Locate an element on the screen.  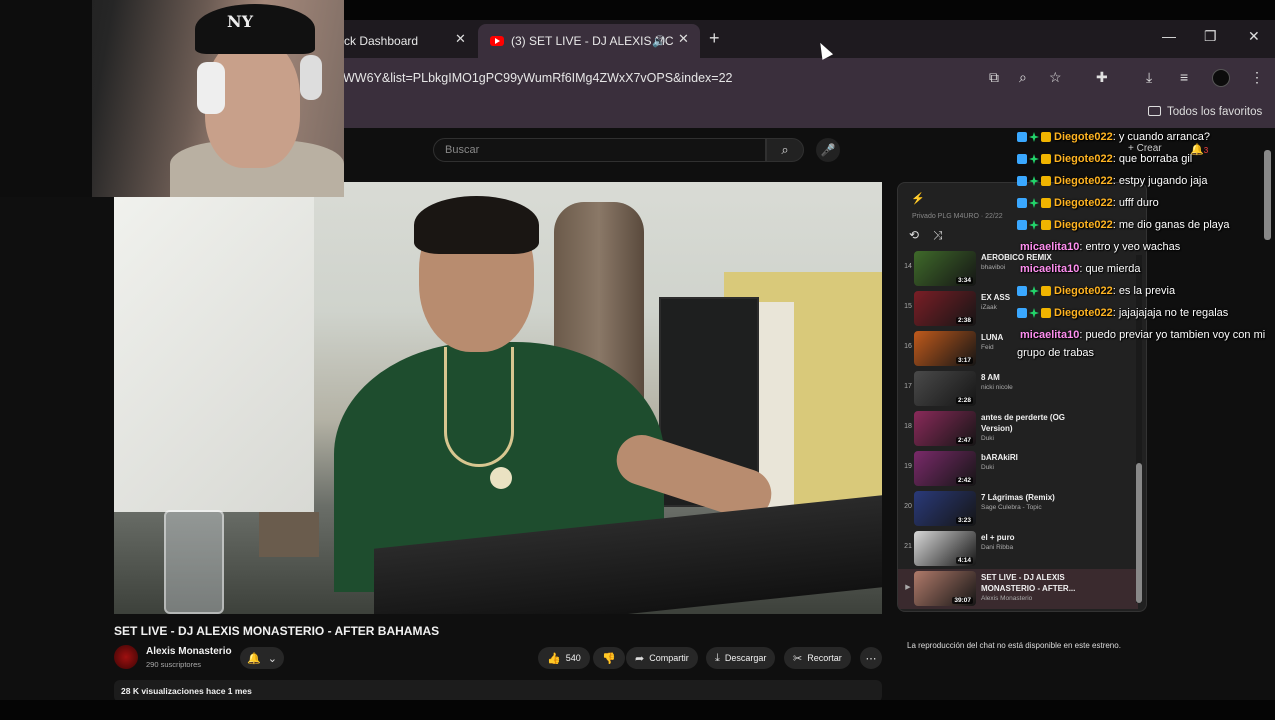
share-button: ➦ Compartir is located at coordinates (662, 658).